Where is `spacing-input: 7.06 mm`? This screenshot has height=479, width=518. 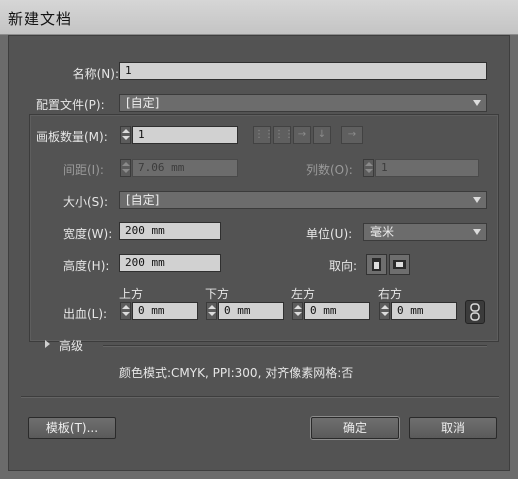
spacing-input: 7.06 mm is located at coordinates (185, 168).